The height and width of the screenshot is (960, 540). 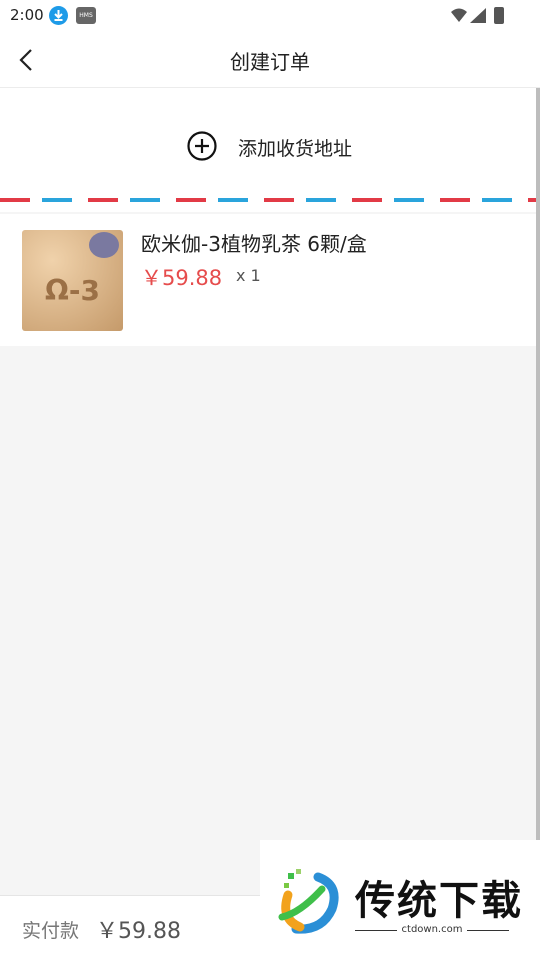 I want to click on download-icon, so click(x=58, y=15).